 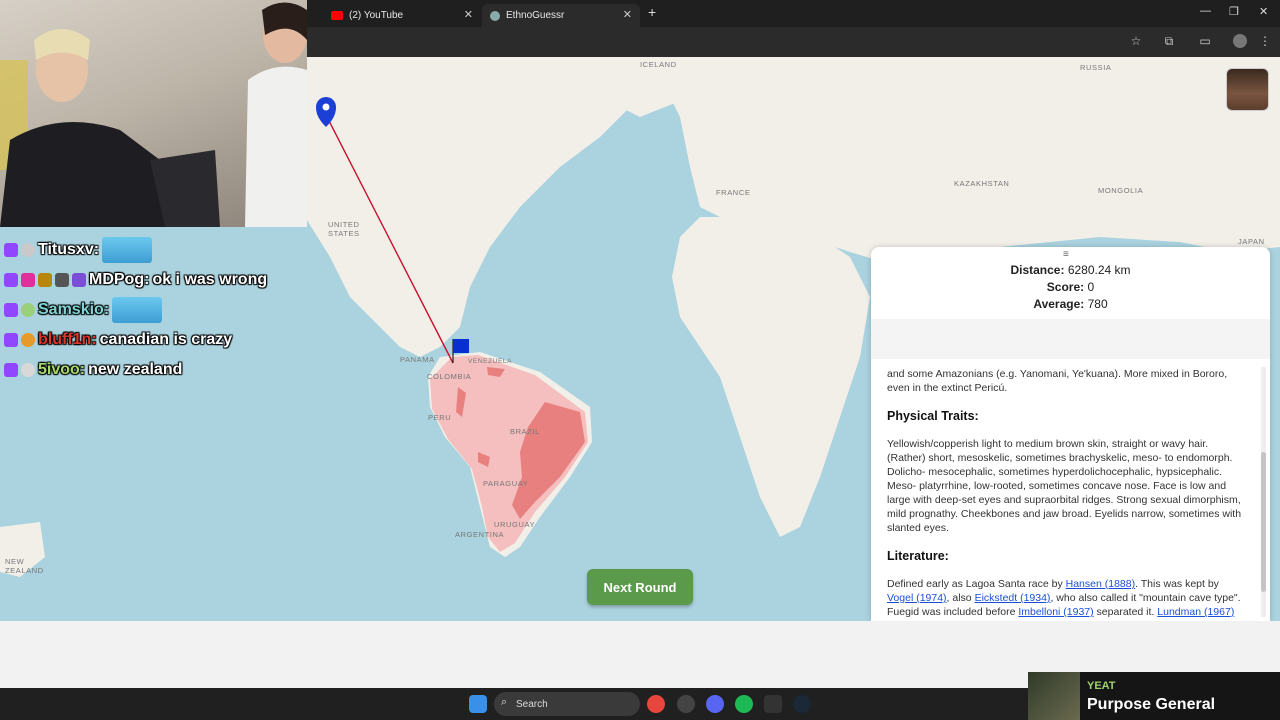 I want to click on chat-text: ok i was wrong, so click(x=210, y=279).